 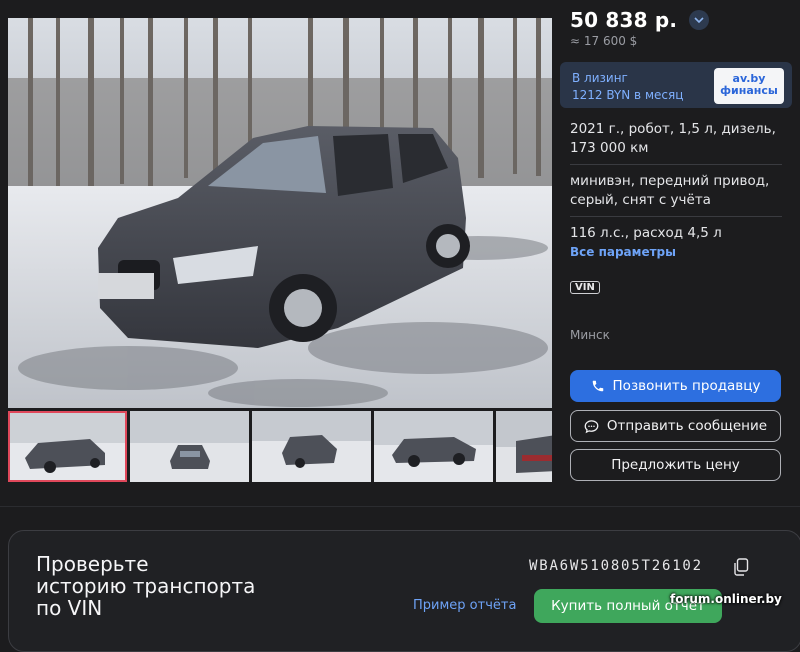 I want to click on vin-check-title: Проверьте историю транспорта по VIN, so click(x=166, y=586).